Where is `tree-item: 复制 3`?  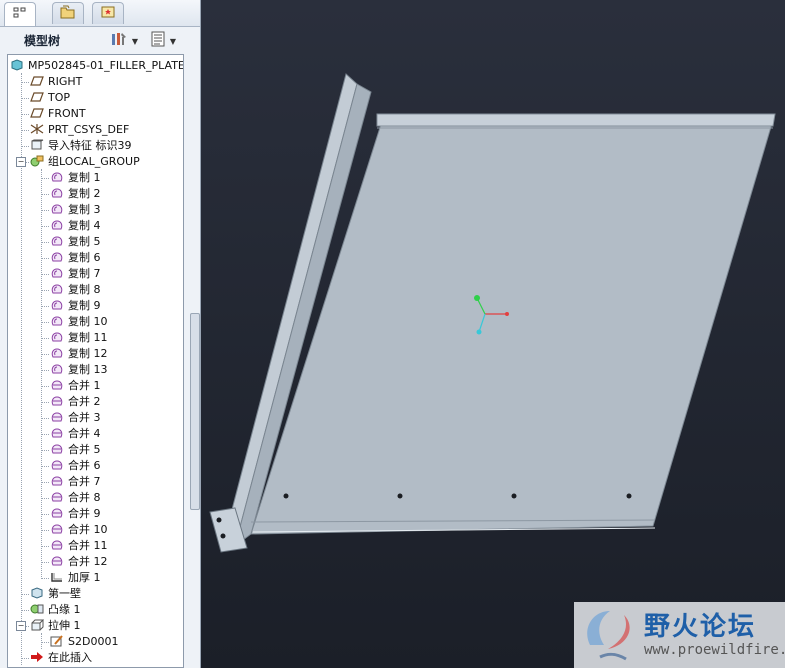
tree-item: 复制 3 is located at coordinates (75, 210).